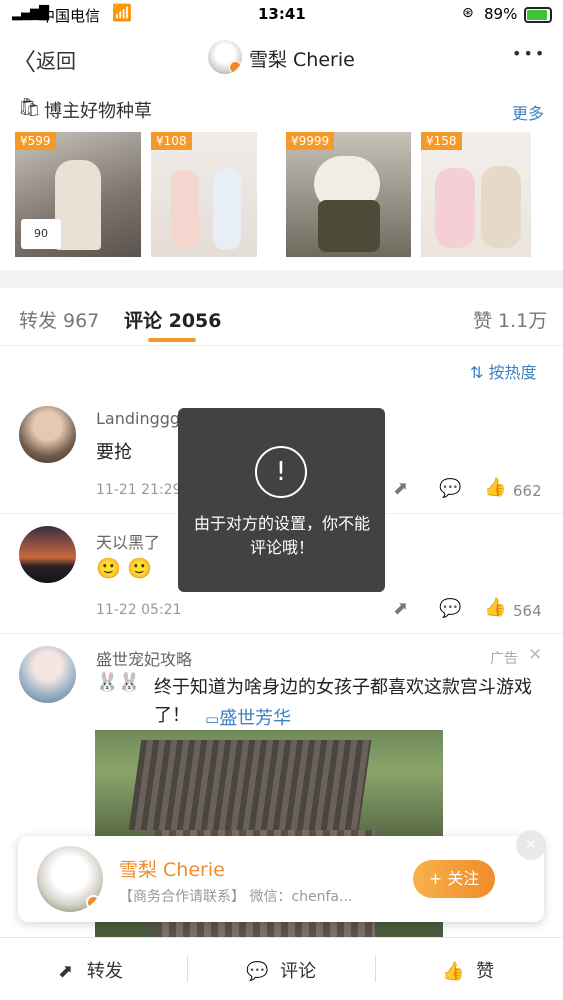 Image resolution: width=563 pixels, height=1000 pixels. Describe the element at coordinates (118, 682) in the screenshot. I see `bunny-emoji-icon: 🐰🐰` at that location.